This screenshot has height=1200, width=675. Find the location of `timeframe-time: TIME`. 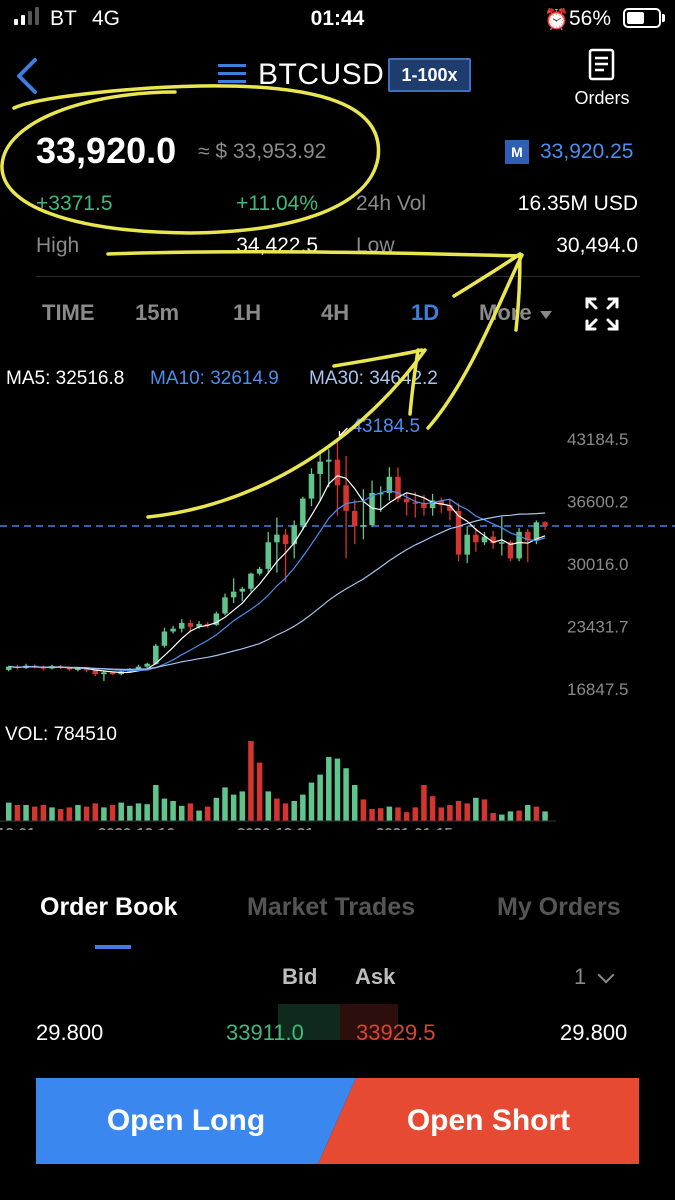

timeframe-time: TIME is located at coordinates (68, 313).